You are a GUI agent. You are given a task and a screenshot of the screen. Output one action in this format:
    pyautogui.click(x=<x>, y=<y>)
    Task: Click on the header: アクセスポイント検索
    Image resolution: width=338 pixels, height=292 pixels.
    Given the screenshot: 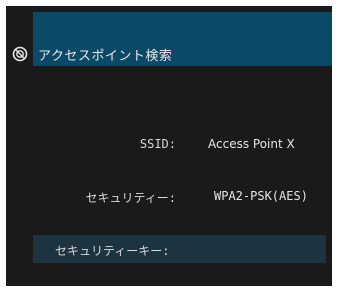 What is the action you would take?
    pyautogui.click(x=92, y=54)
    